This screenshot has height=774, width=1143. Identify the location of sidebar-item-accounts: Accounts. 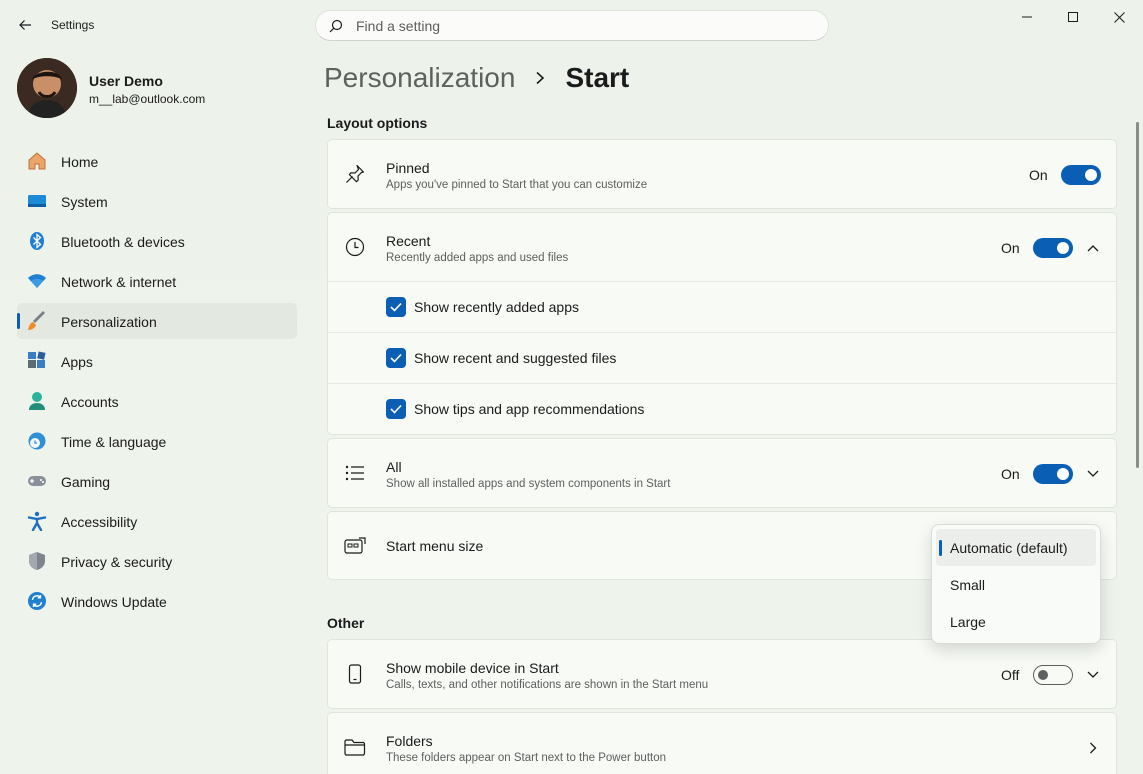
(157, 401).